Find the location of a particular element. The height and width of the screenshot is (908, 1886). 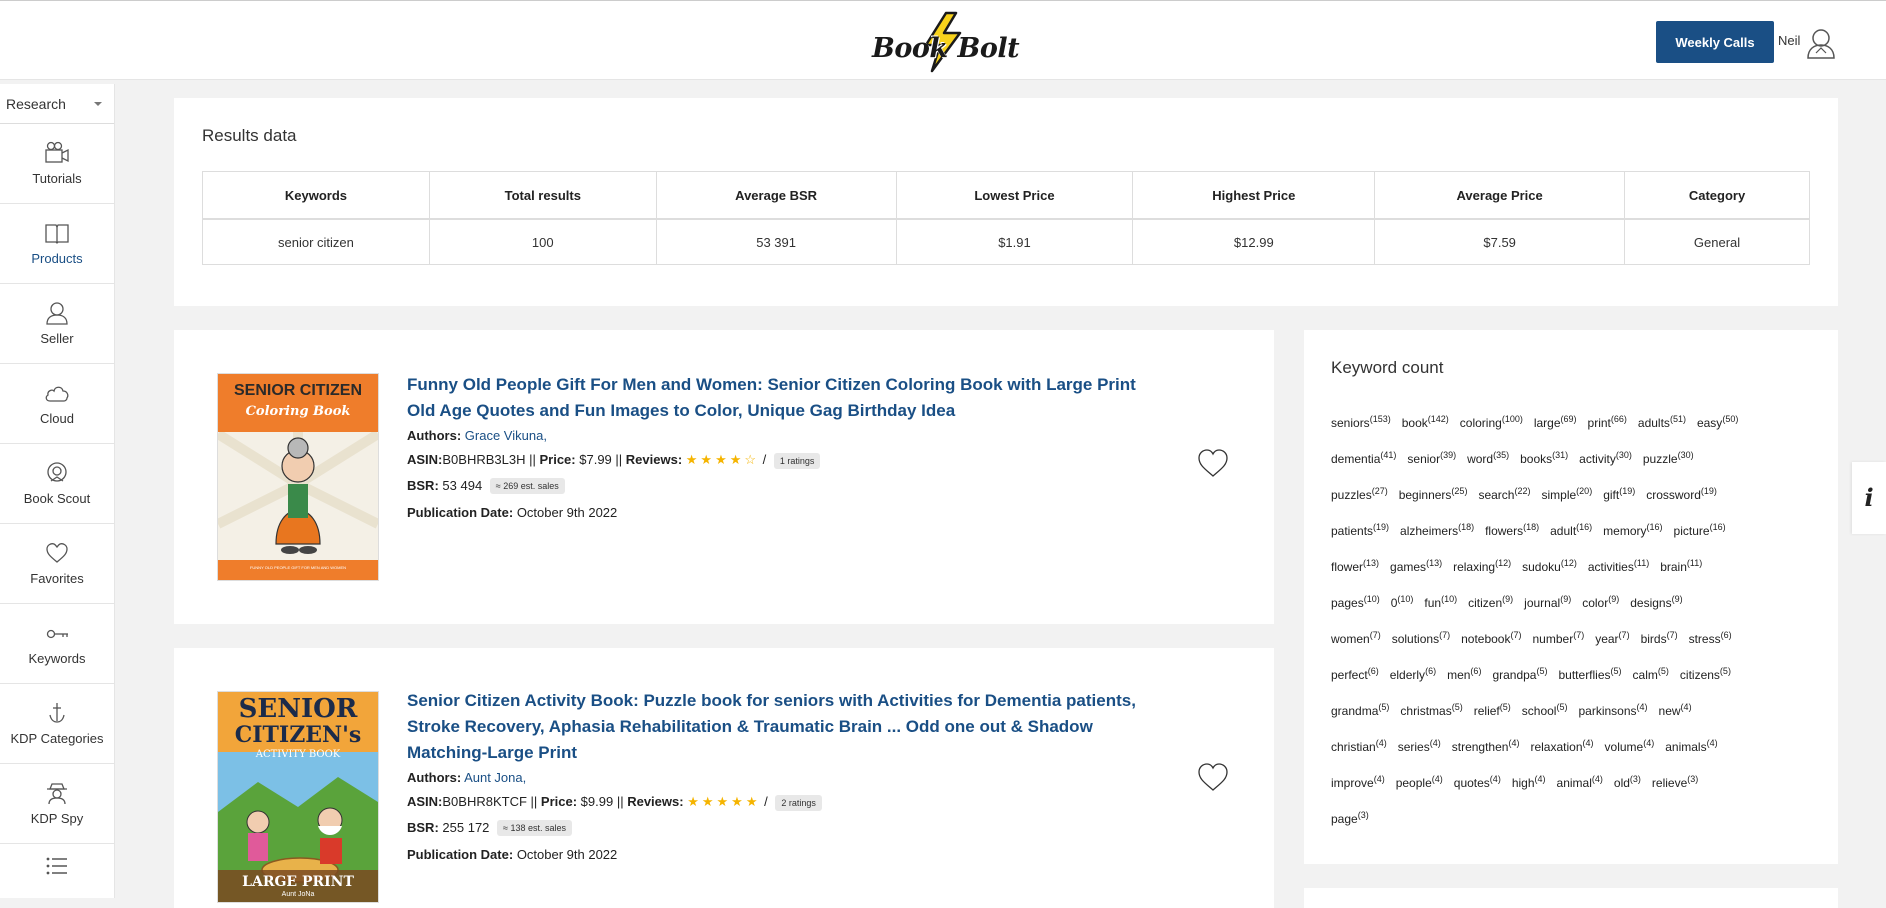

info-tab: i is located at coordinates (1869, 498).